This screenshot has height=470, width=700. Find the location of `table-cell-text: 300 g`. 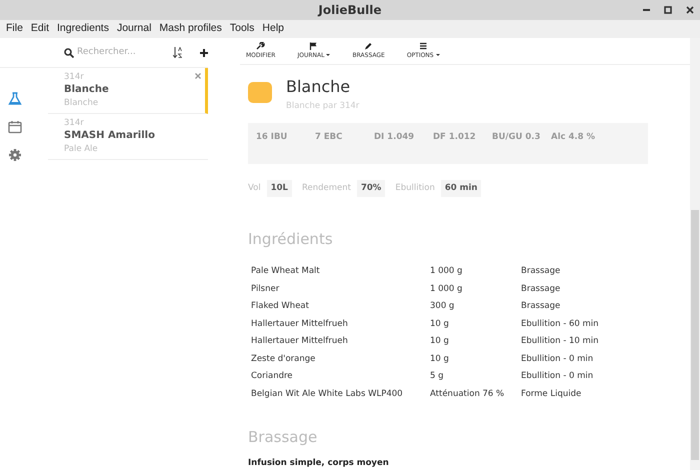

table-cell-text: 300 g is located at coordinates (443, 306).